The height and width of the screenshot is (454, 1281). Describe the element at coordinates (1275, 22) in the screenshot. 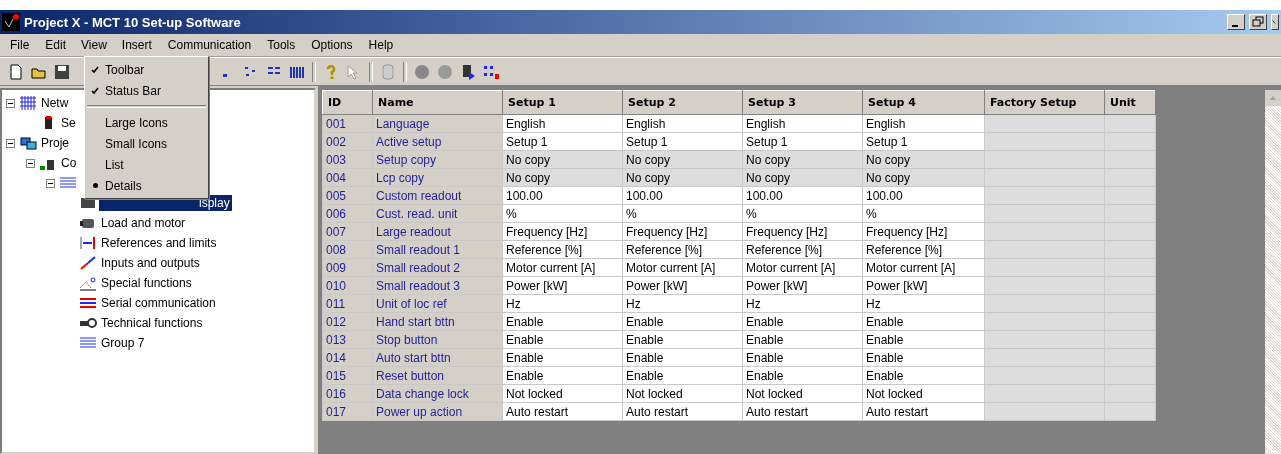

I see `close-icon` at that location.